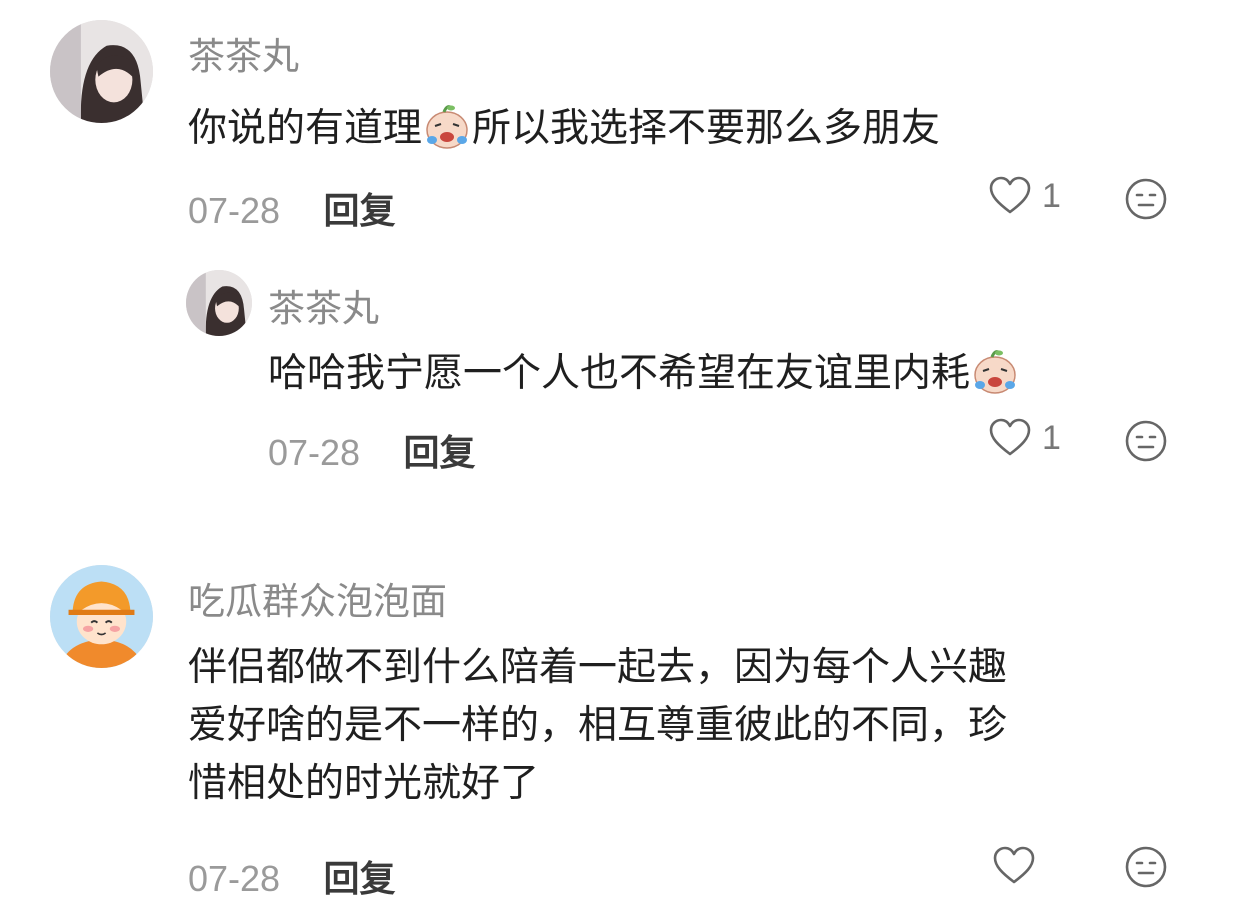 The width and height of the screenshot is (1236, 905). What do you see at coordinates (598, 667) in the screenshot?
I see `comment-text-line: 伴侣都做不到什么陪着一起去，因为每个人兴趣` at bounding box center [598, 667].